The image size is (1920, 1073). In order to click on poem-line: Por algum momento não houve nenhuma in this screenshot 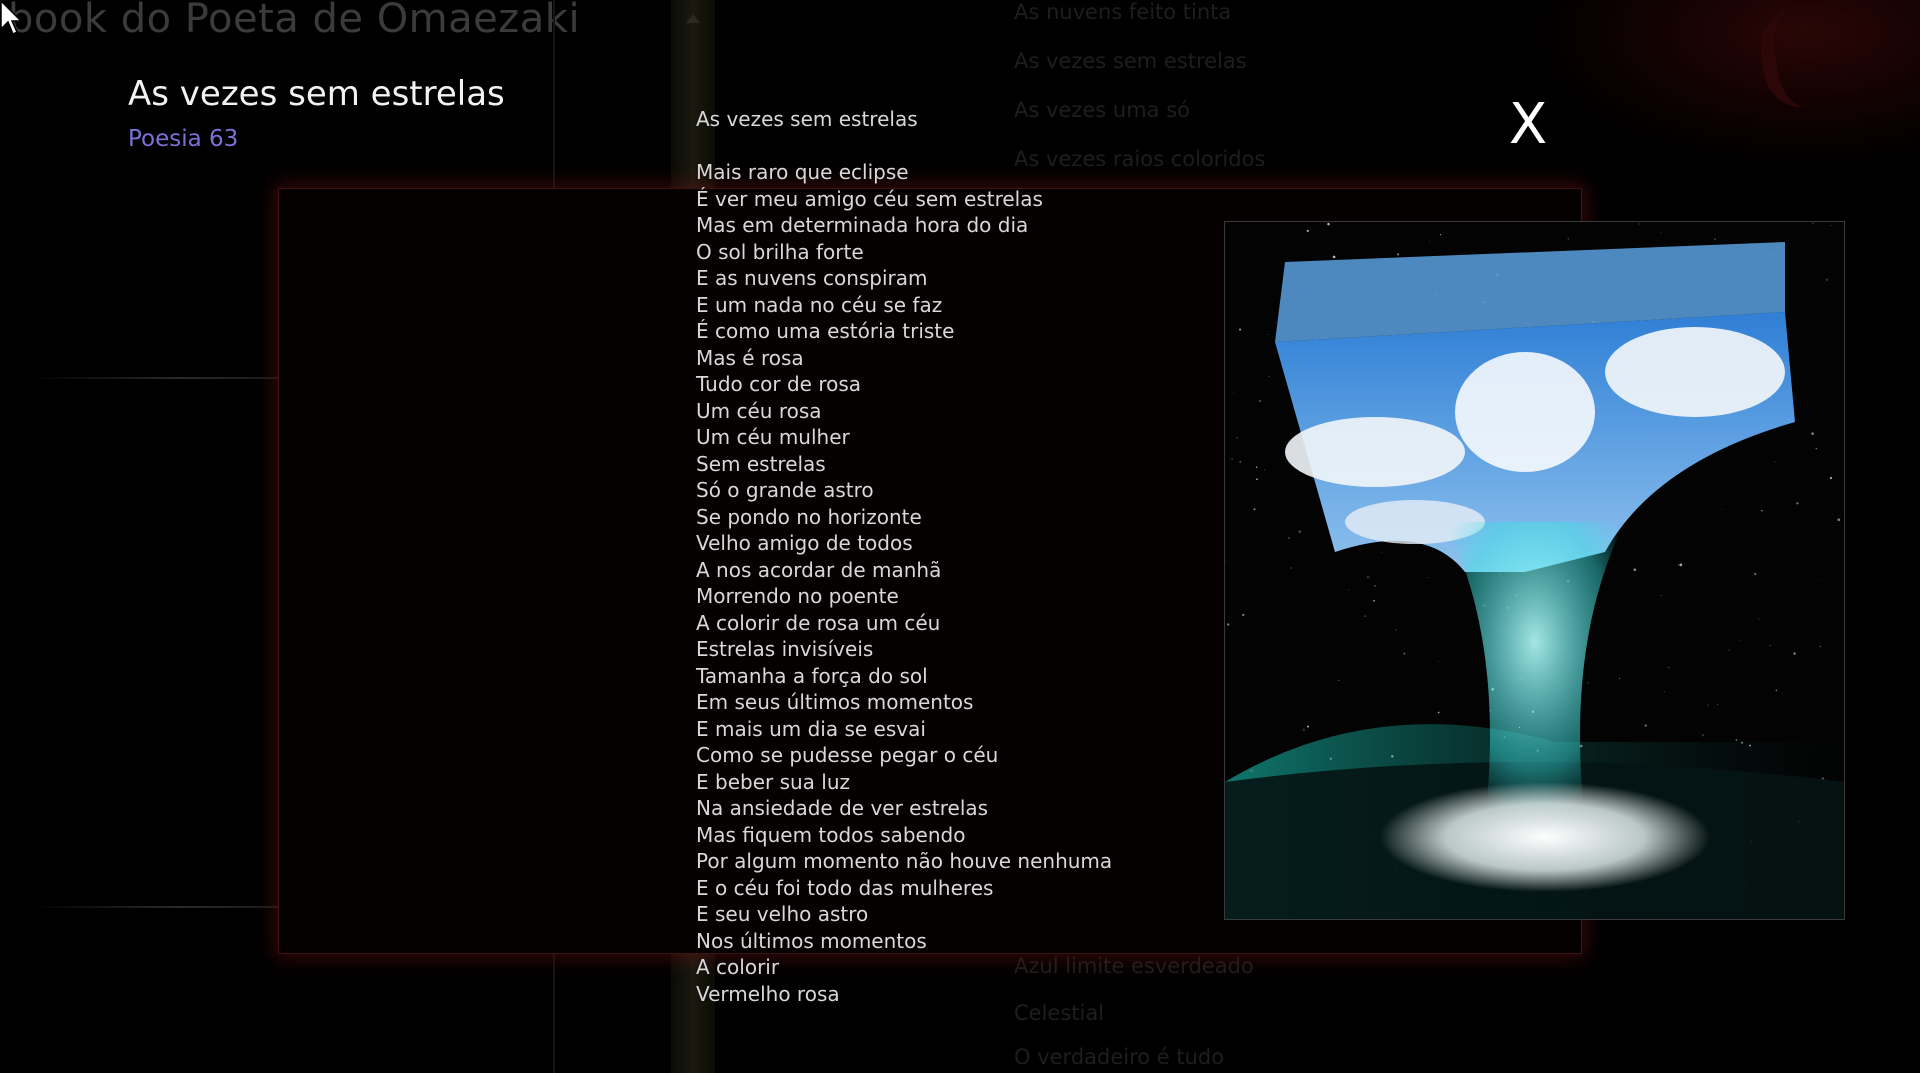, I will do `click(904, 861)`.